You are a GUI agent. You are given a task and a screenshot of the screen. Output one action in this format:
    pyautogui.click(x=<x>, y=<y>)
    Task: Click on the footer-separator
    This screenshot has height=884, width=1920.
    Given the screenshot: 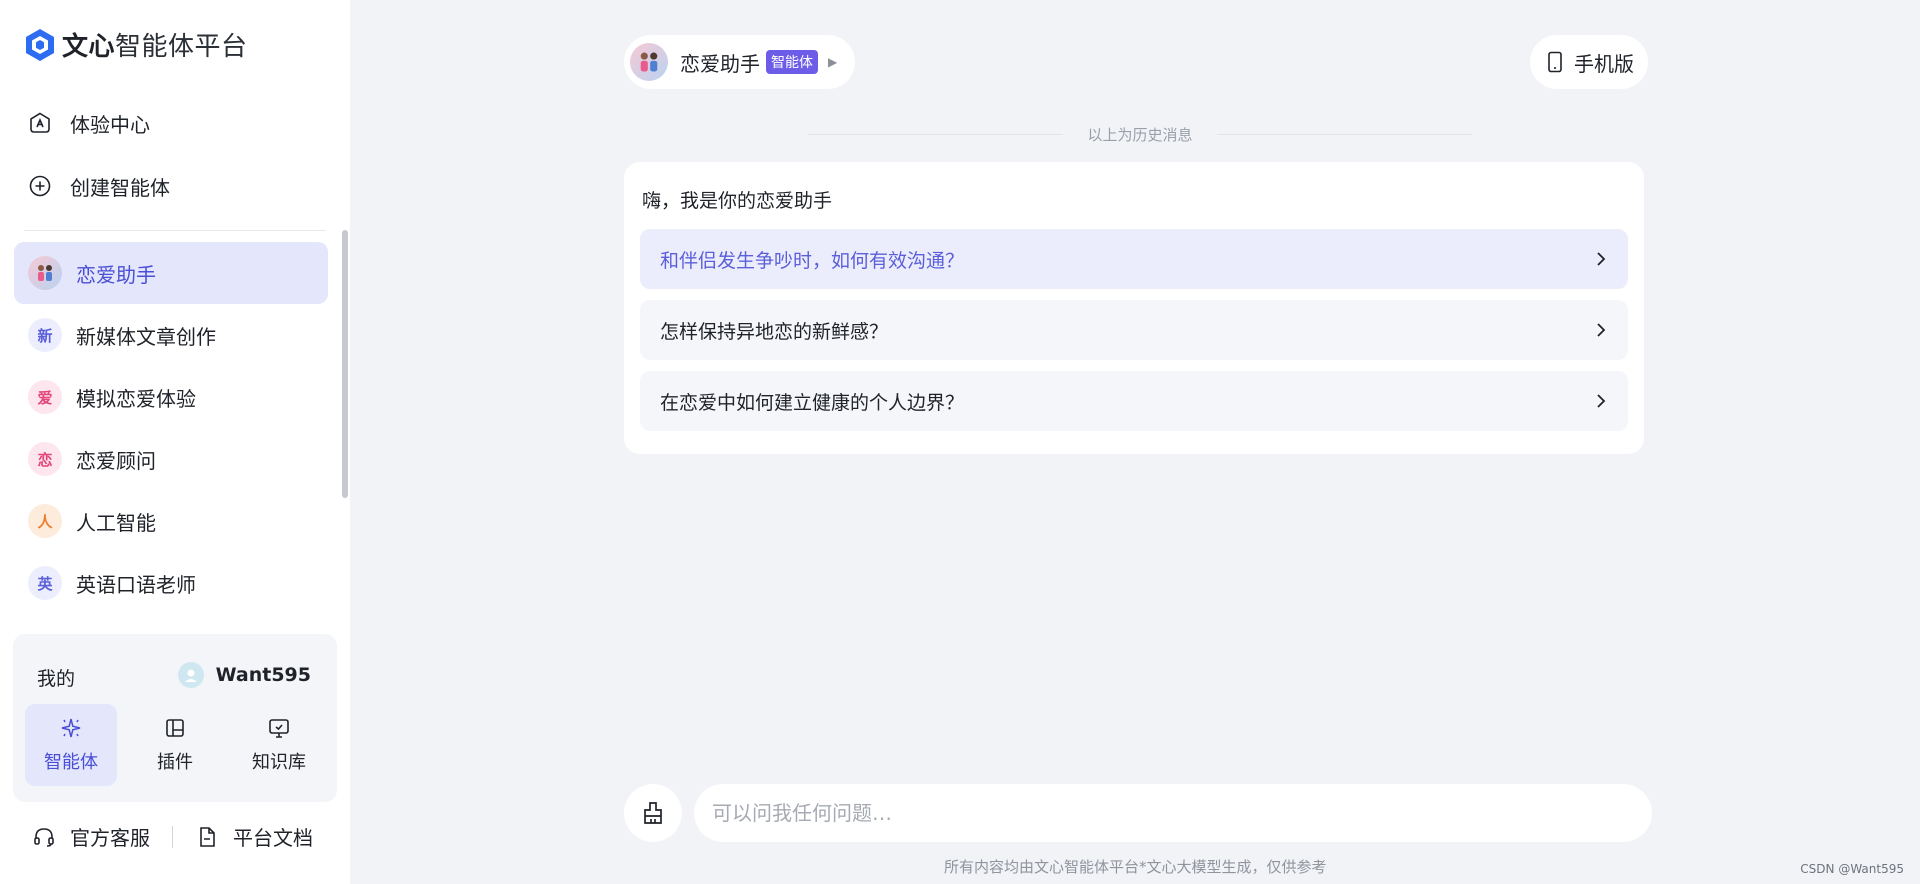 What is the action you would take?
    pyautogui.click(x=172, y=836)
    